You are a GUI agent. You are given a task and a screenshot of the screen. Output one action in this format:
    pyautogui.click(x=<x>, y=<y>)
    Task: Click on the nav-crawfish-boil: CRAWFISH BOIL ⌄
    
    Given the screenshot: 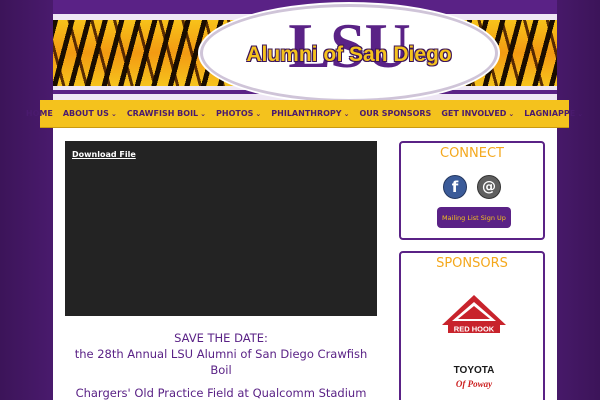 What is the action you would take?
    pyautogui.click(x=166, y=113)
    